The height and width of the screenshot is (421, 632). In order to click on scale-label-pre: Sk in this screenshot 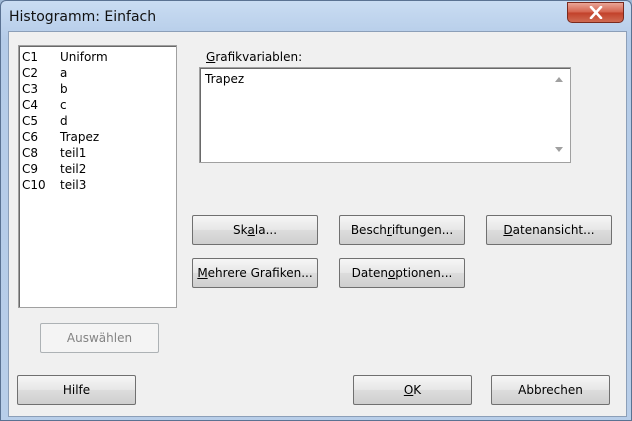, I will do `click(240, 230)`.